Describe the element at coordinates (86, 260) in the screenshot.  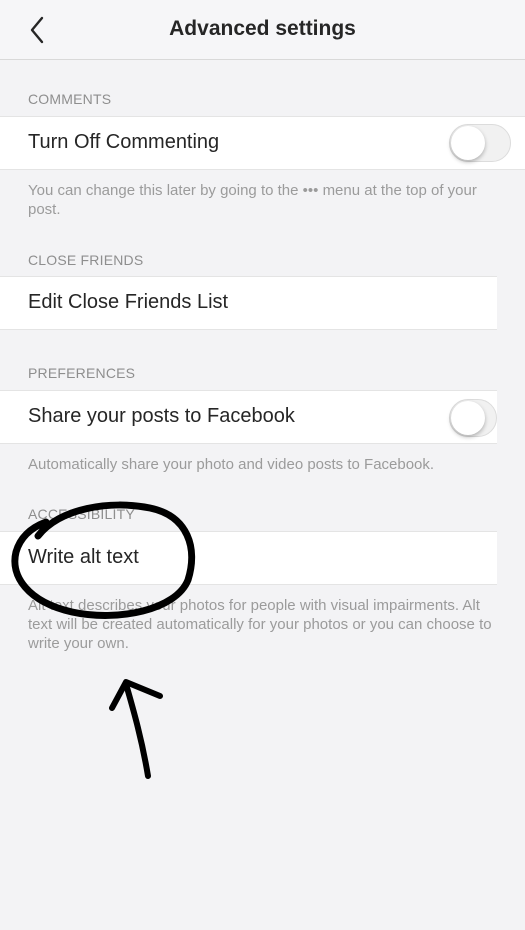
I see `section-label-close-friends: CLOSE FRIENDS` at that location.